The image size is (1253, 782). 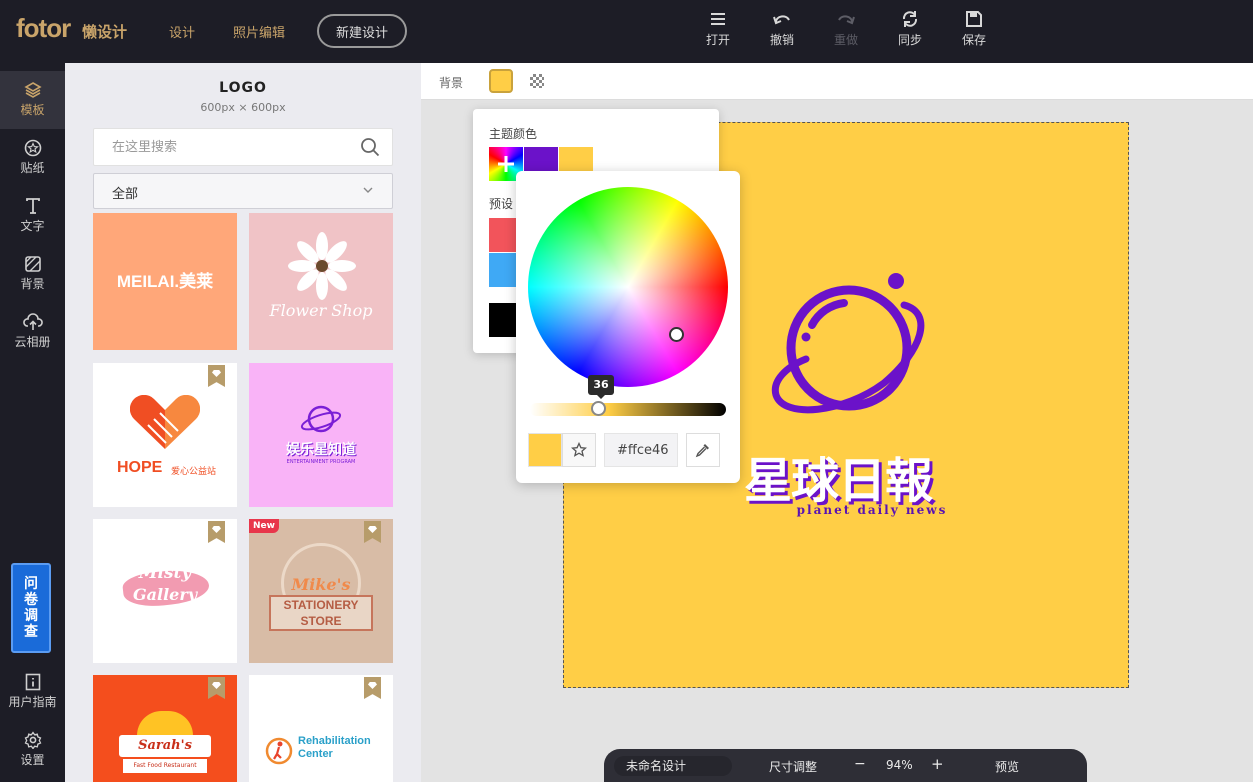 I want to click on logo-chinese-text: 星球日報, so click(x=838, y=476).